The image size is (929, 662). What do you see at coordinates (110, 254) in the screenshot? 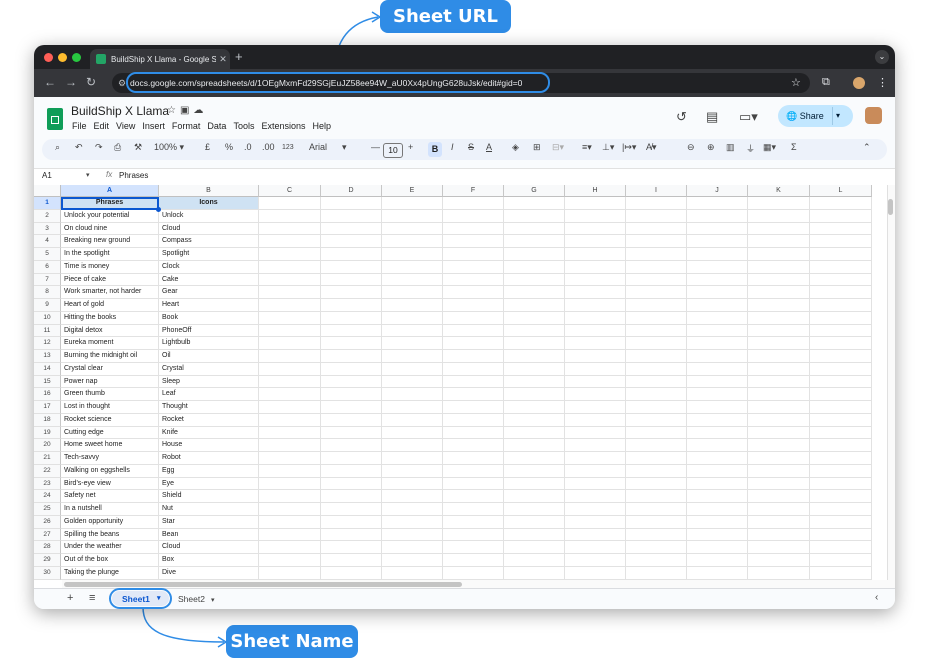
I see `phrase-cell: In the spotlight` at bounding box center [110, 254].